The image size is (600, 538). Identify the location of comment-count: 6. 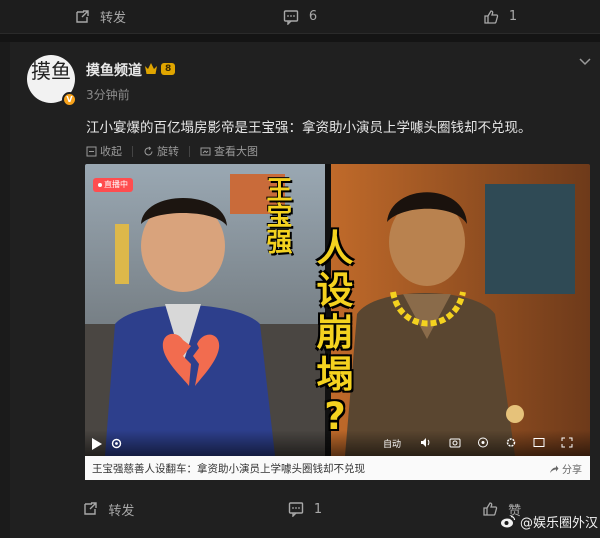
(313, 16).